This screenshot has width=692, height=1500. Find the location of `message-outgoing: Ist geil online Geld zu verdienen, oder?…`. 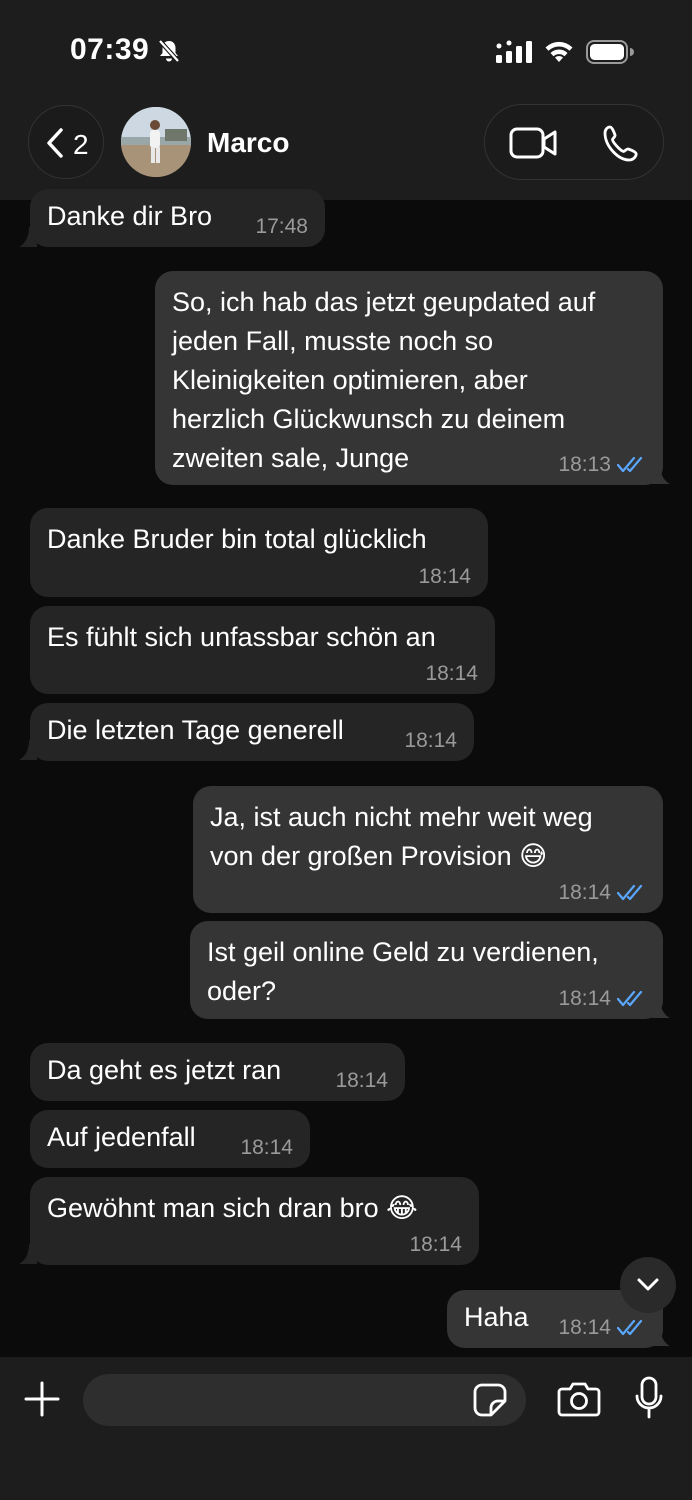

message-outgoing: Ist geil online Geld zu verdienen, oder?… is located at coordinates (426, 970).